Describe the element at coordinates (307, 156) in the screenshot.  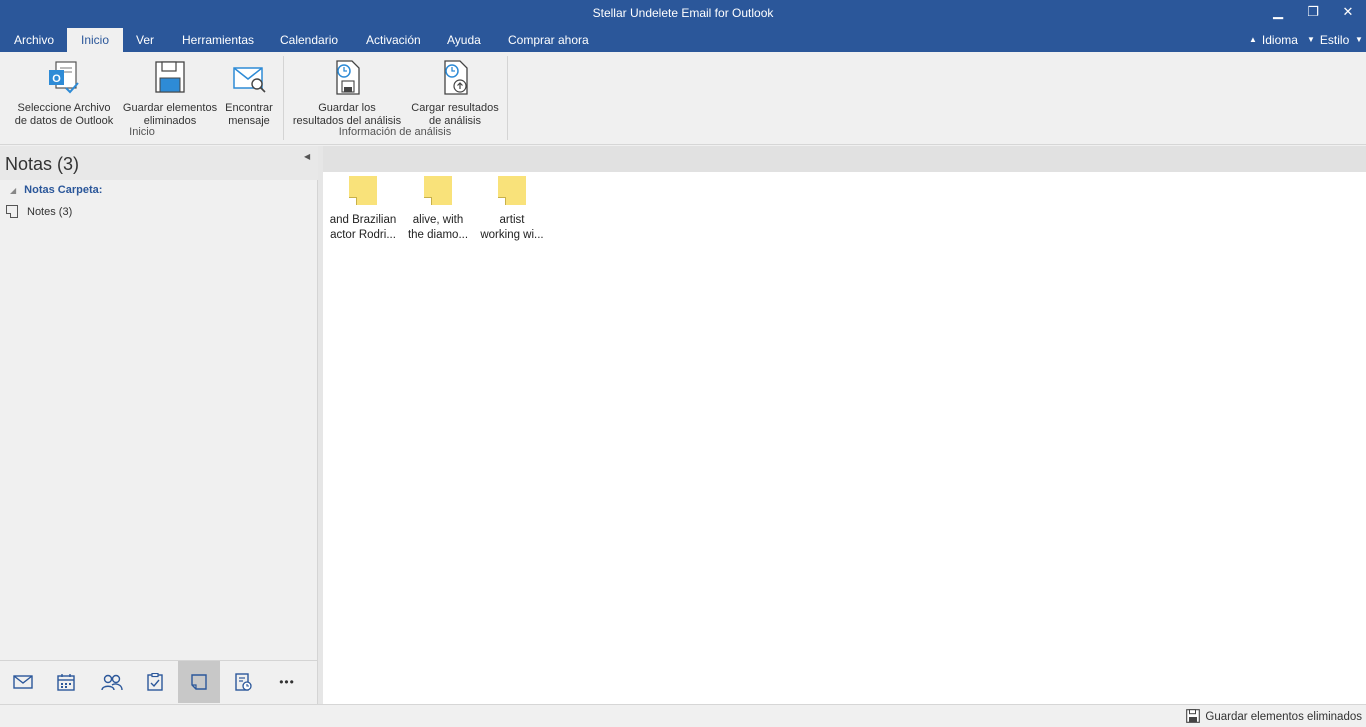
I see `collapse-pane-icon: ◀` at that location.